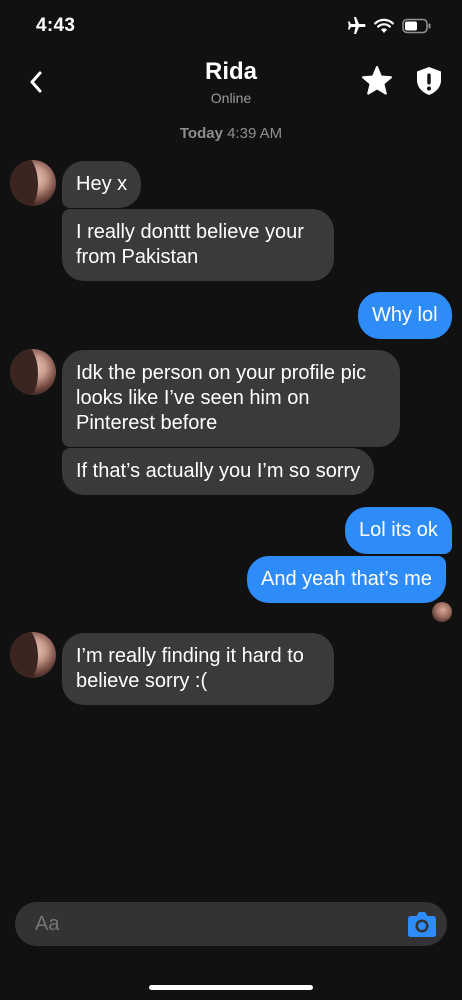 This screenshot has height=1000, width=462. I want to click on home-indicator, so click(231, 987).